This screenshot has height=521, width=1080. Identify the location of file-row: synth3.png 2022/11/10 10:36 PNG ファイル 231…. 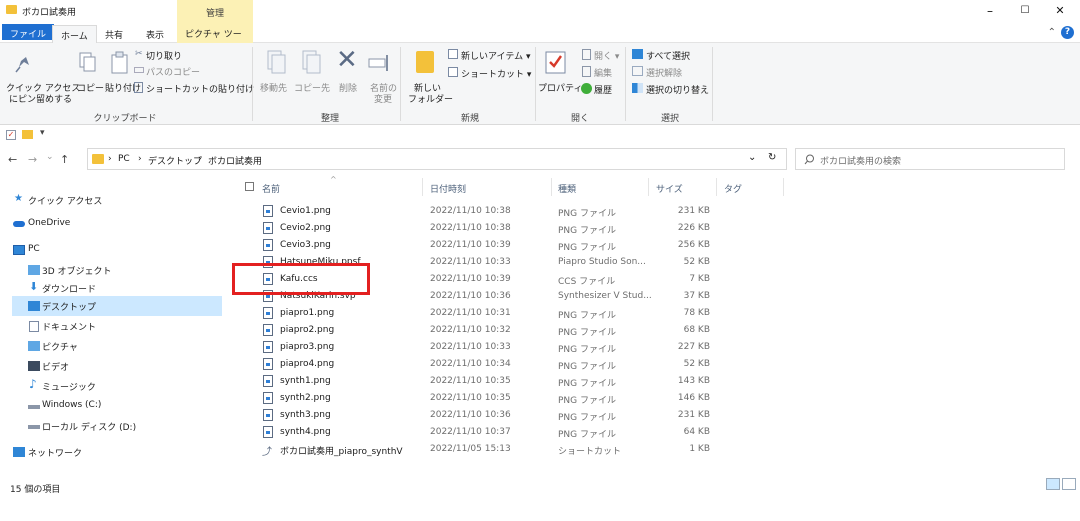
(508, 415).